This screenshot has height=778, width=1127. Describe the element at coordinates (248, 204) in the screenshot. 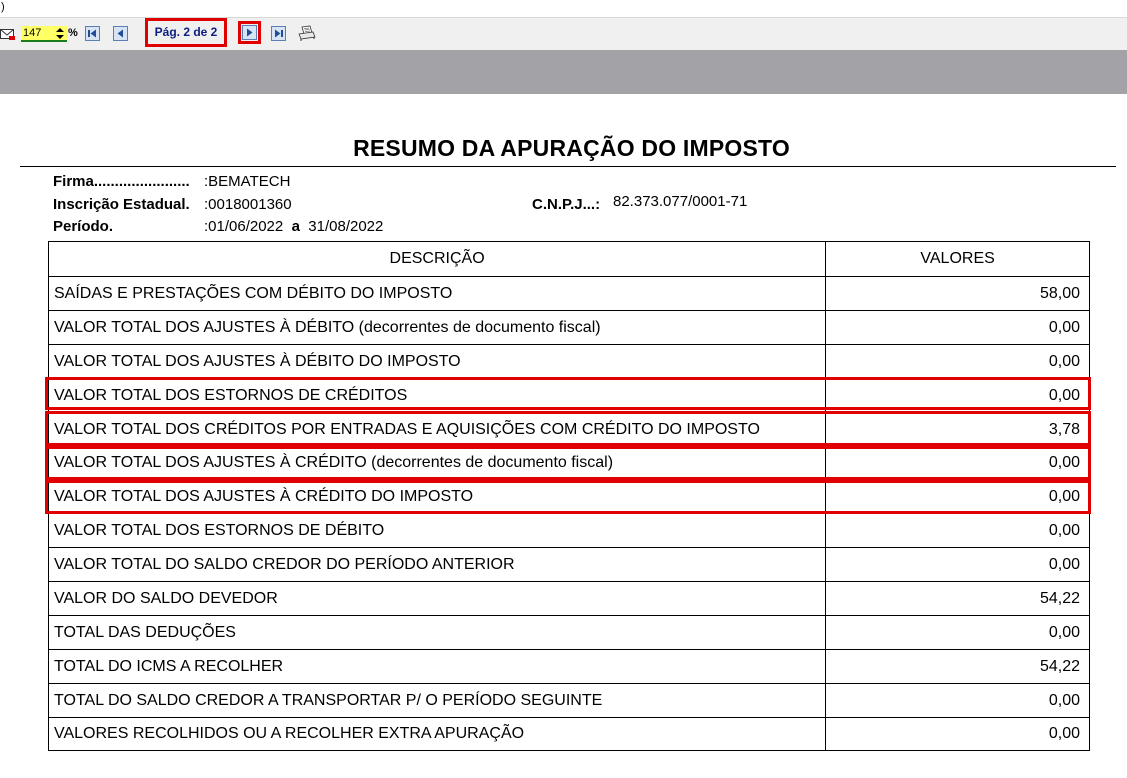

I see `ie-value: :0018001360` at that location.